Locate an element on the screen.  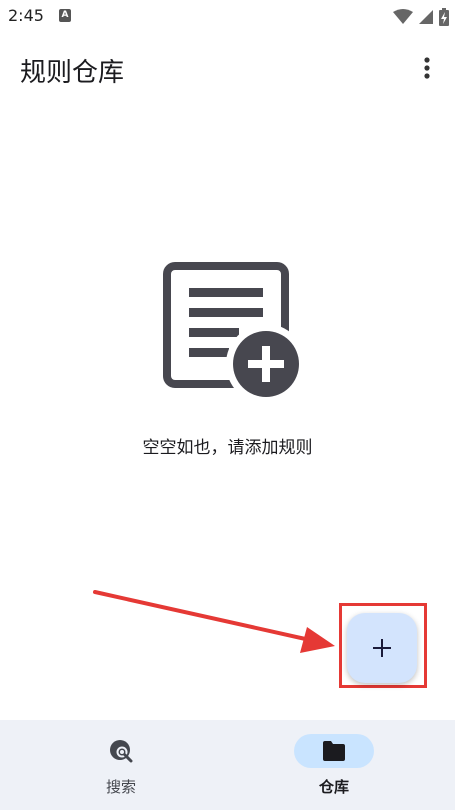
nav-item-repository: 仓库 is located at coordinates (334, 765).